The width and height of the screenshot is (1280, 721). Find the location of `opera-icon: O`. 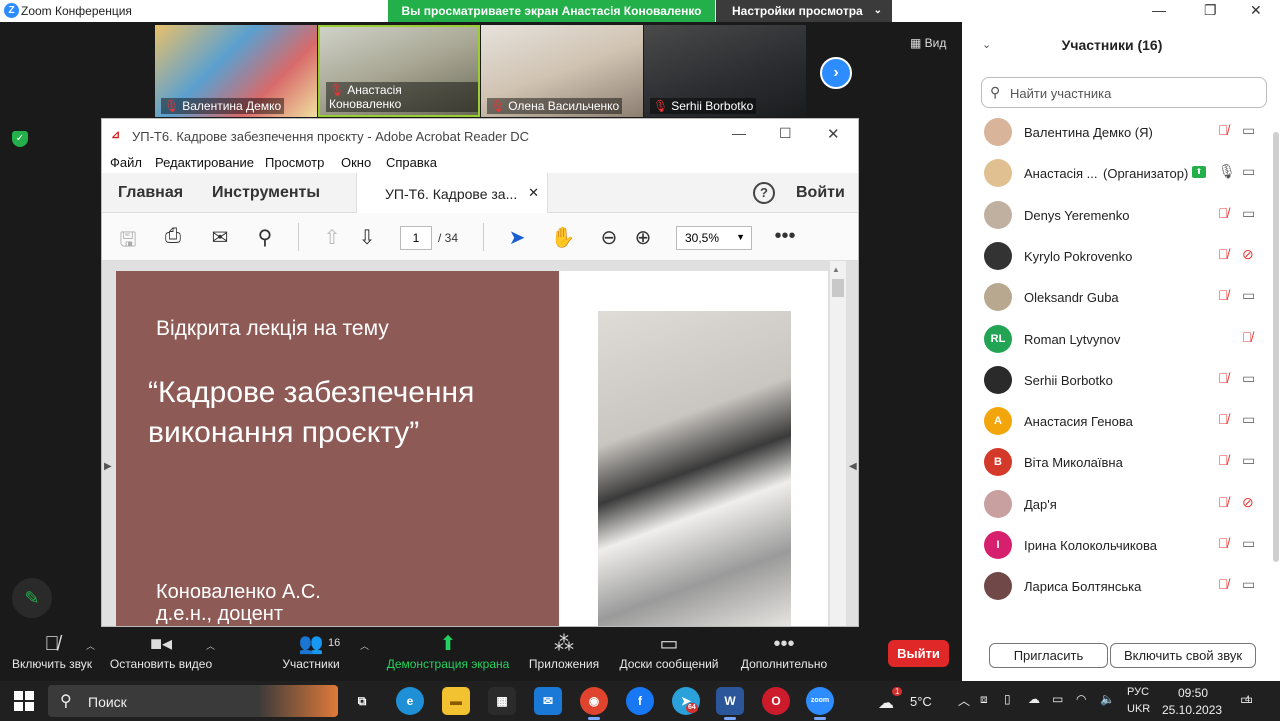

opera-icon: O is located at coordinates (776, 701).